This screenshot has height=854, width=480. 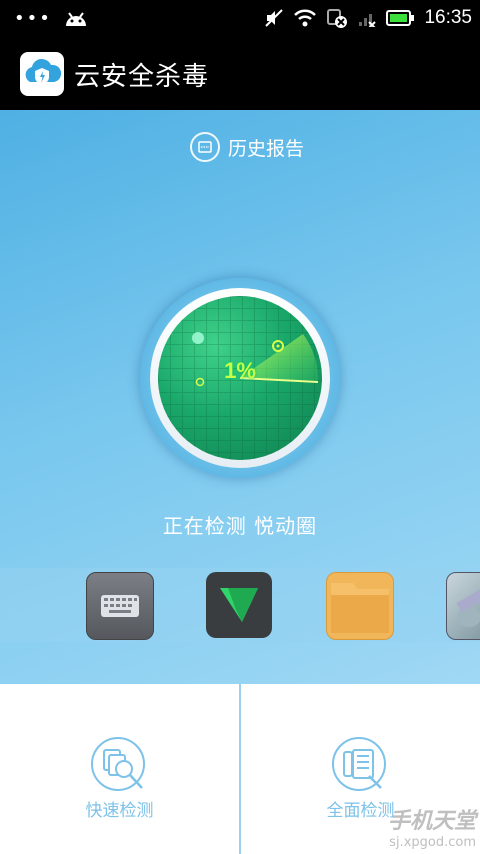 I want to click on radar-glow, so click(x=198, y=338).